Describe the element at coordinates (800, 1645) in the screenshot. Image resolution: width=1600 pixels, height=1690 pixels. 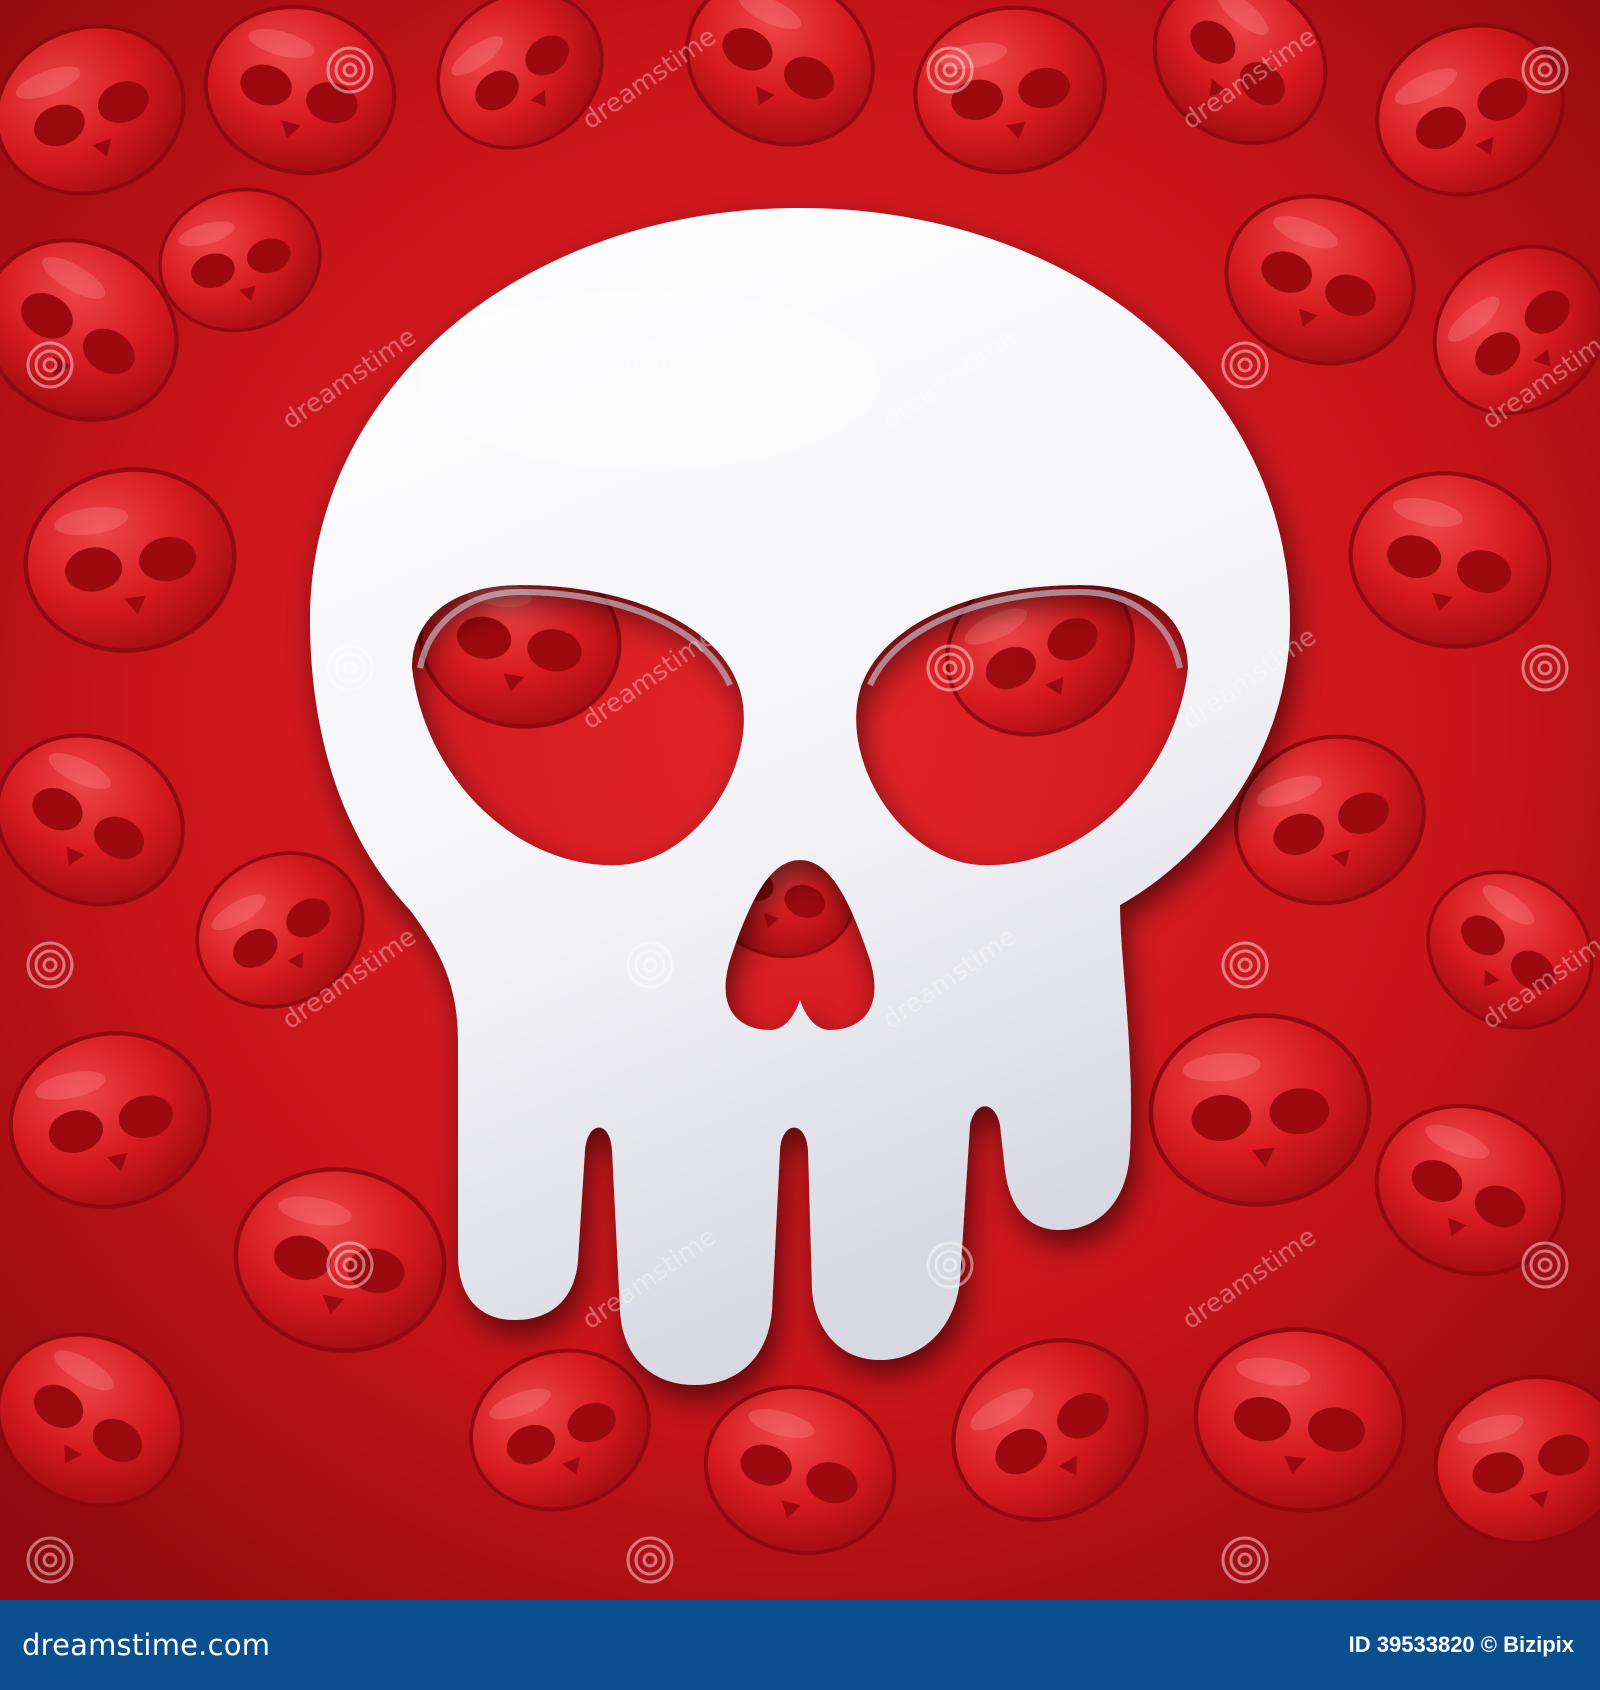
I see `footer-bar: dreamstime.com ID 39533820 © Bizipix` at that location.